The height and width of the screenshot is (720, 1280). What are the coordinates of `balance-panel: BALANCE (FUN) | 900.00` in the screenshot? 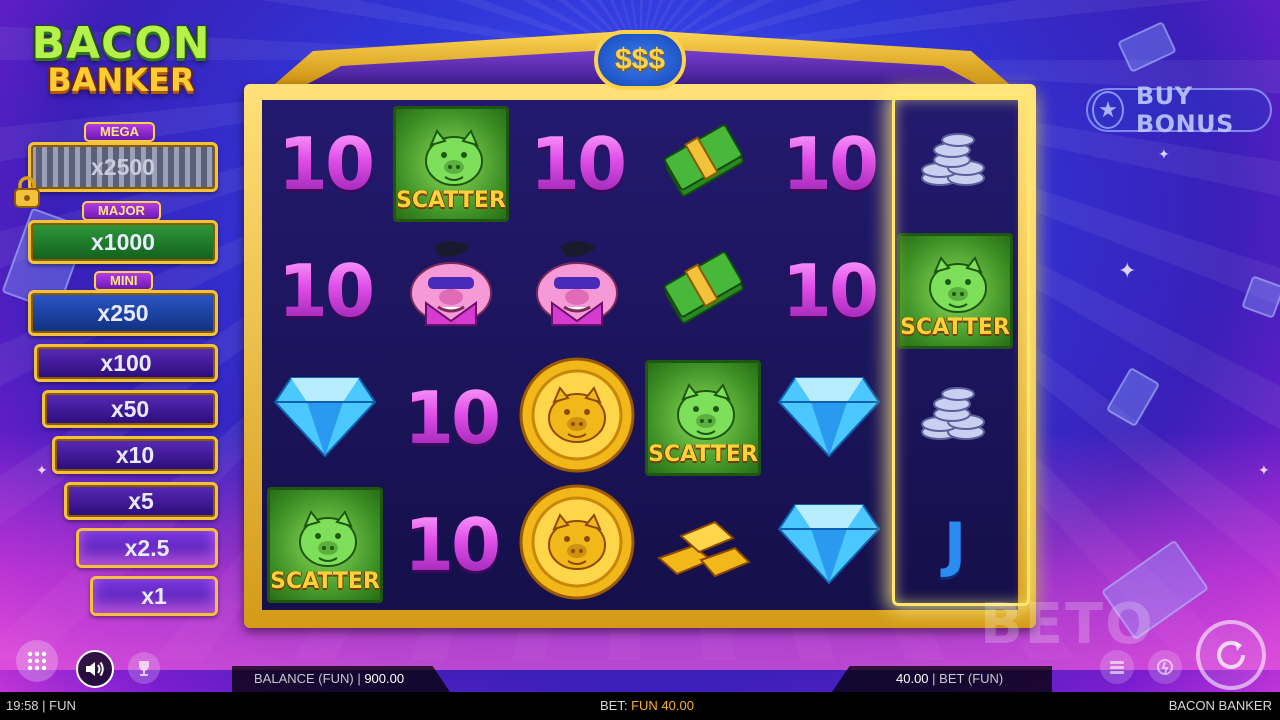 It's located at (341, 679).